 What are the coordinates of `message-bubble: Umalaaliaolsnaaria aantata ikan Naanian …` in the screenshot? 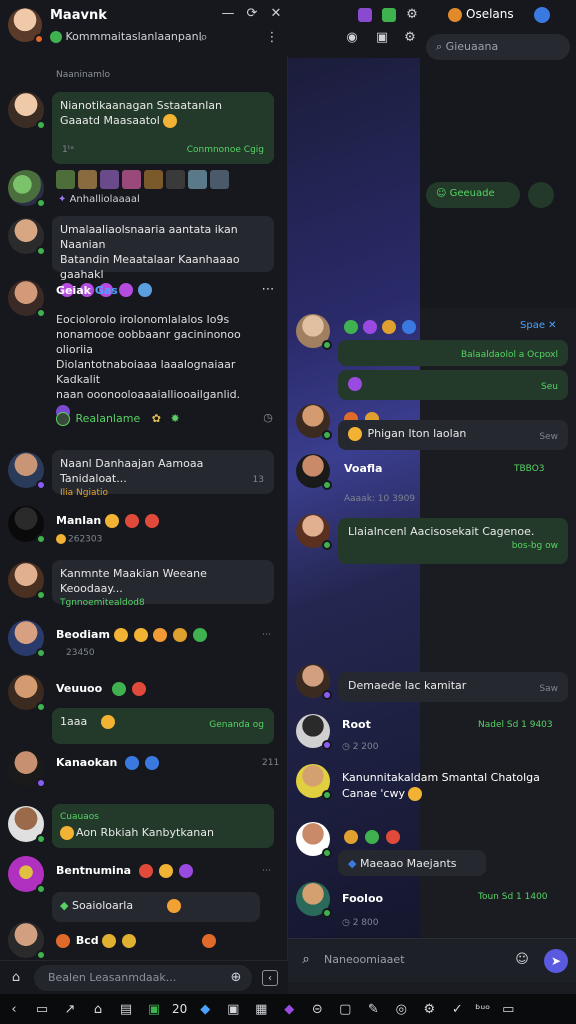 It's located at (163, 256).